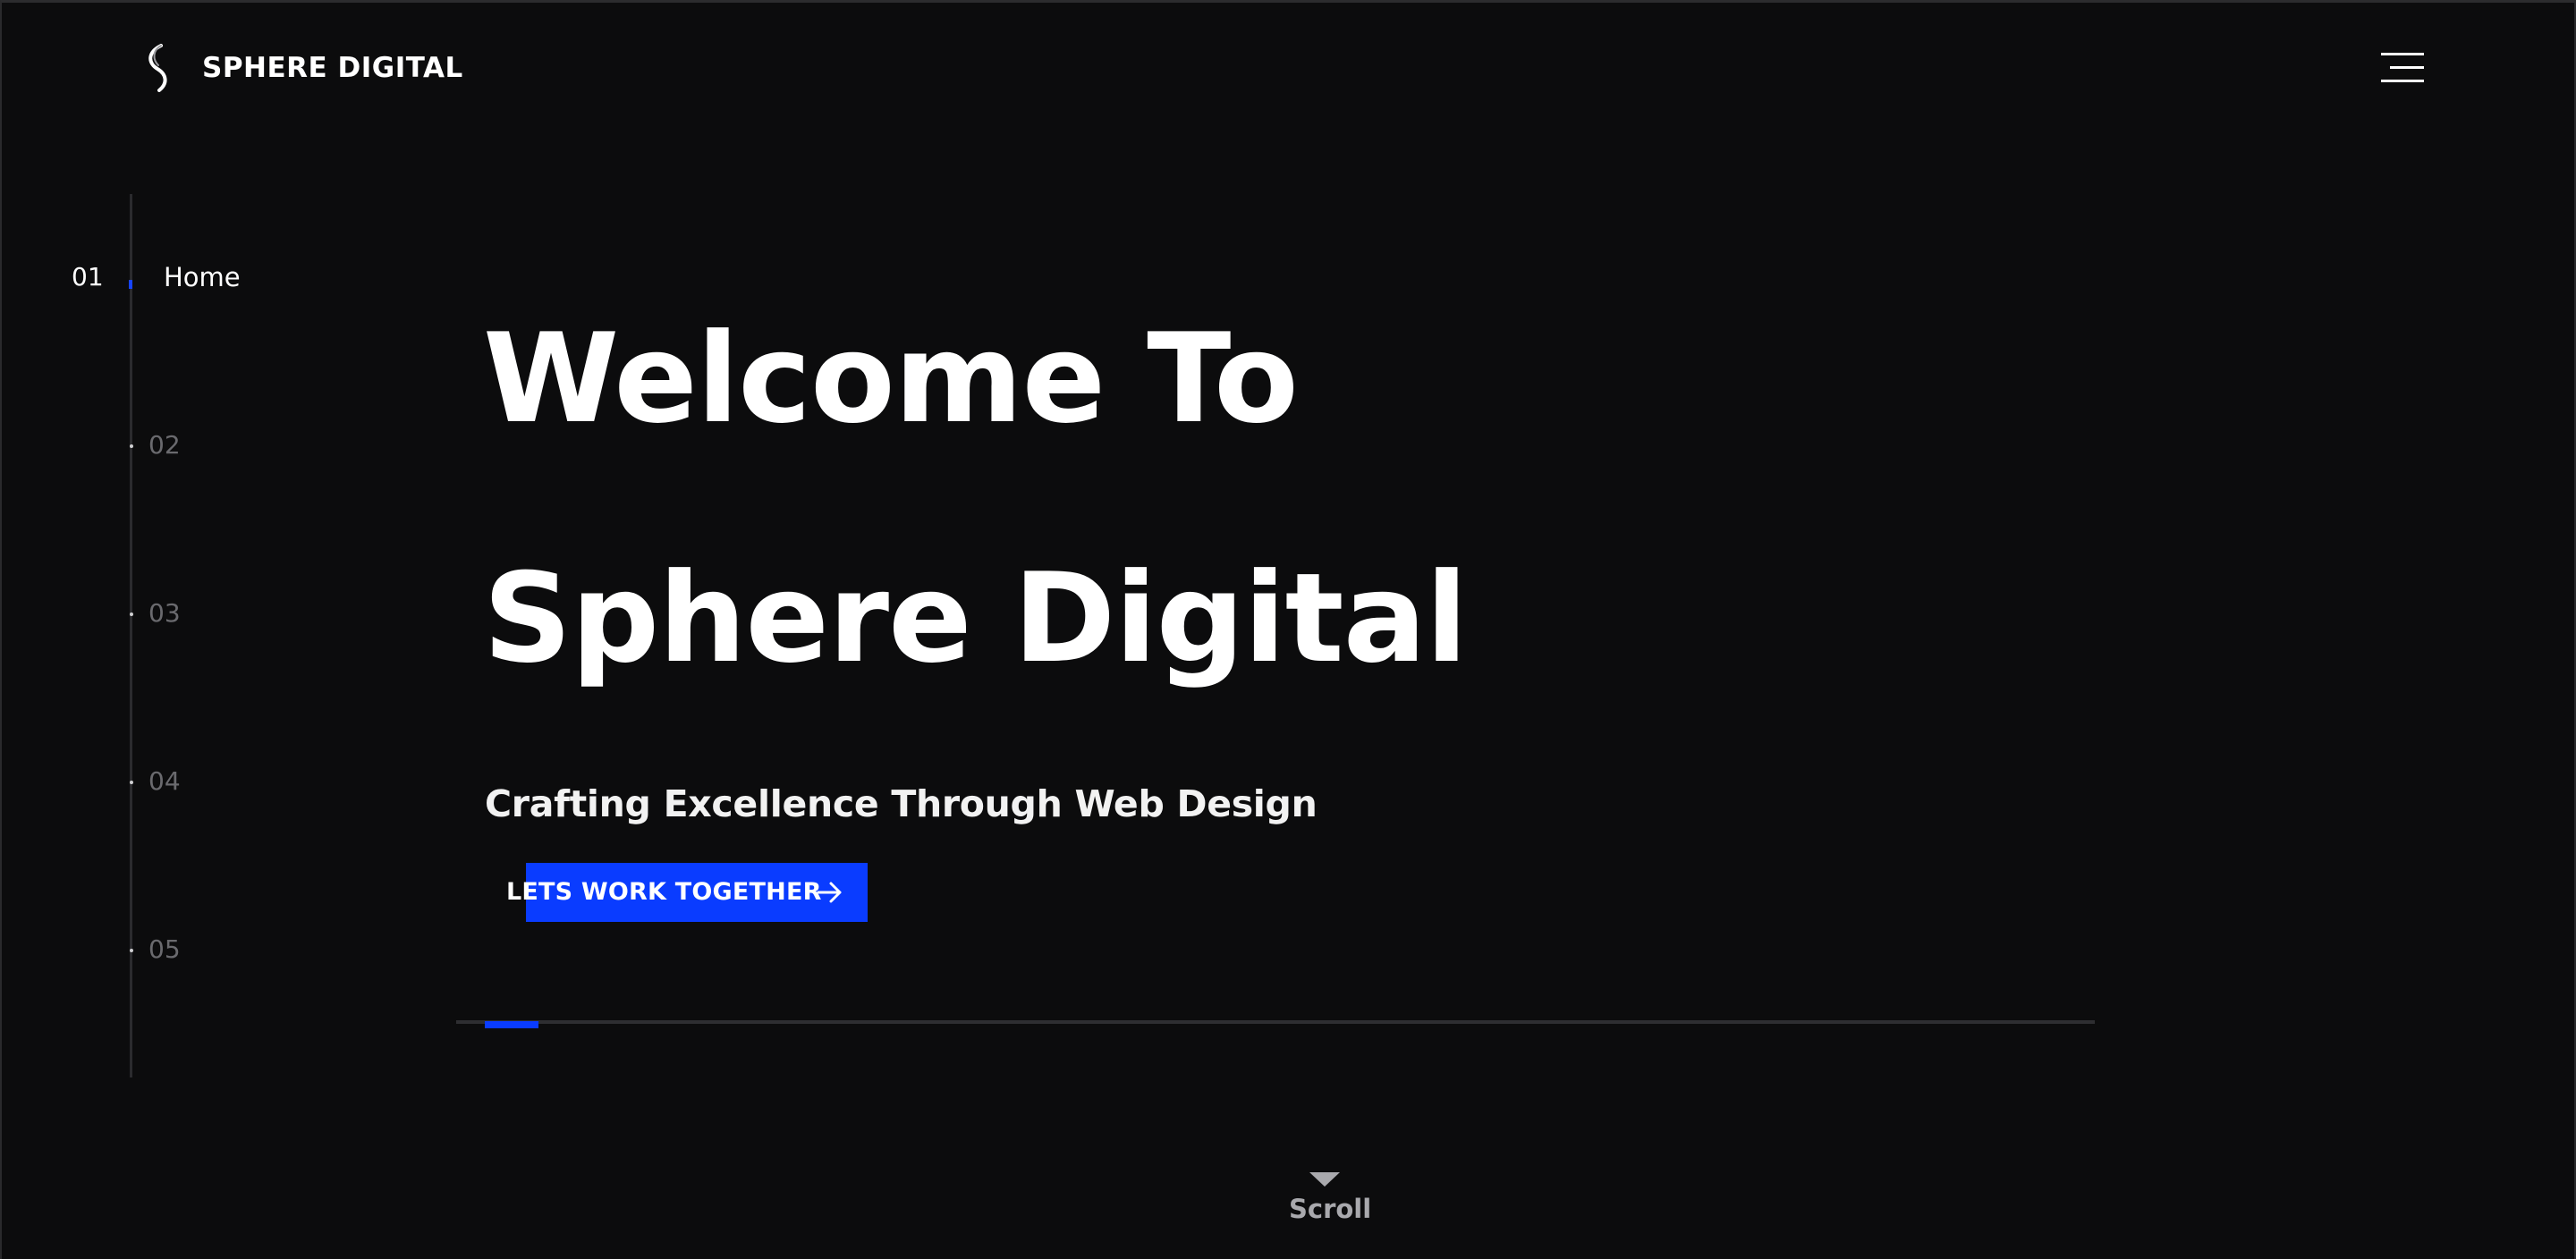 The image size is (2576, 1259). Describe the element at coordinates (100, 952) in the screenshot. I see `section-nav-item-05: 05` at that location.